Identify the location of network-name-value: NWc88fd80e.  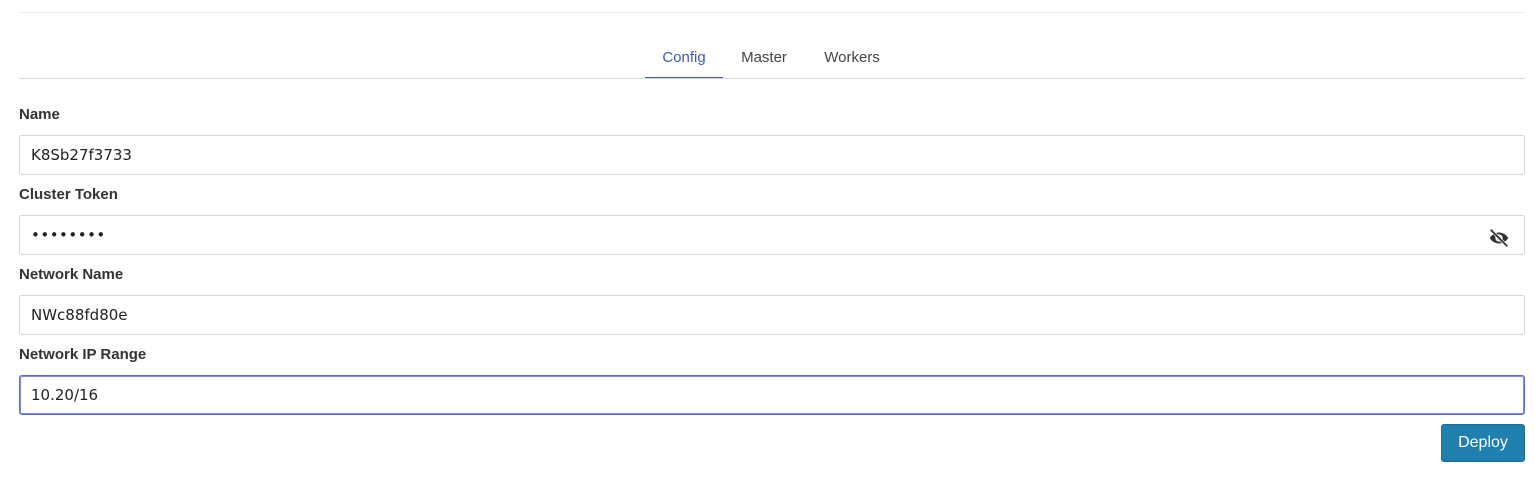
(79, 315).